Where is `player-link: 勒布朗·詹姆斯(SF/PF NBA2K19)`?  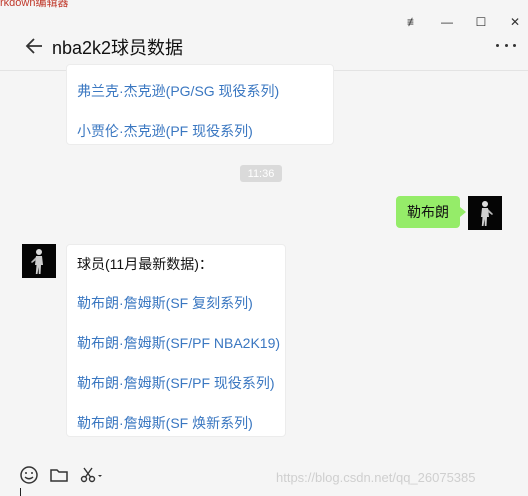 player-link: 勒布朗·詹姆斯(SF/PF NBA2K19) is located at coordinates (178, 343).